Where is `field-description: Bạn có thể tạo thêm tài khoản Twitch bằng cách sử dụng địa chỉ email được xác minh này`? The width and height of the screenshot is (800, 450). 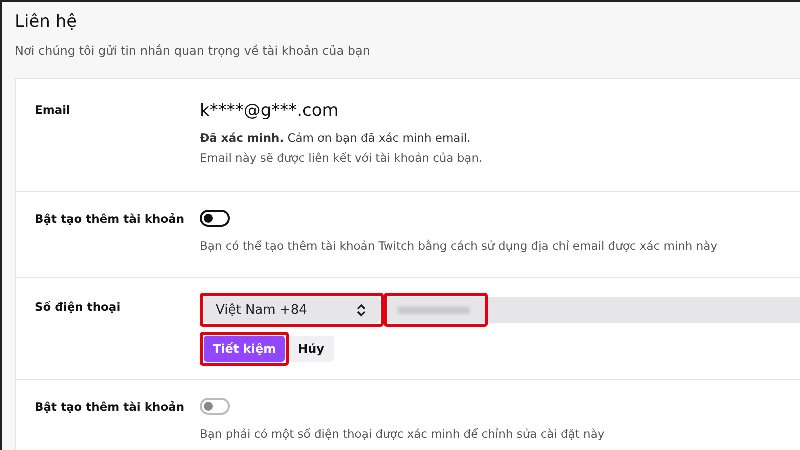 field-description: Bạn có thể tạo thêm tài khoản Twitch bằng cách sử dụng địa chỉ email được xác minh này is located at coordinates (459, 246).